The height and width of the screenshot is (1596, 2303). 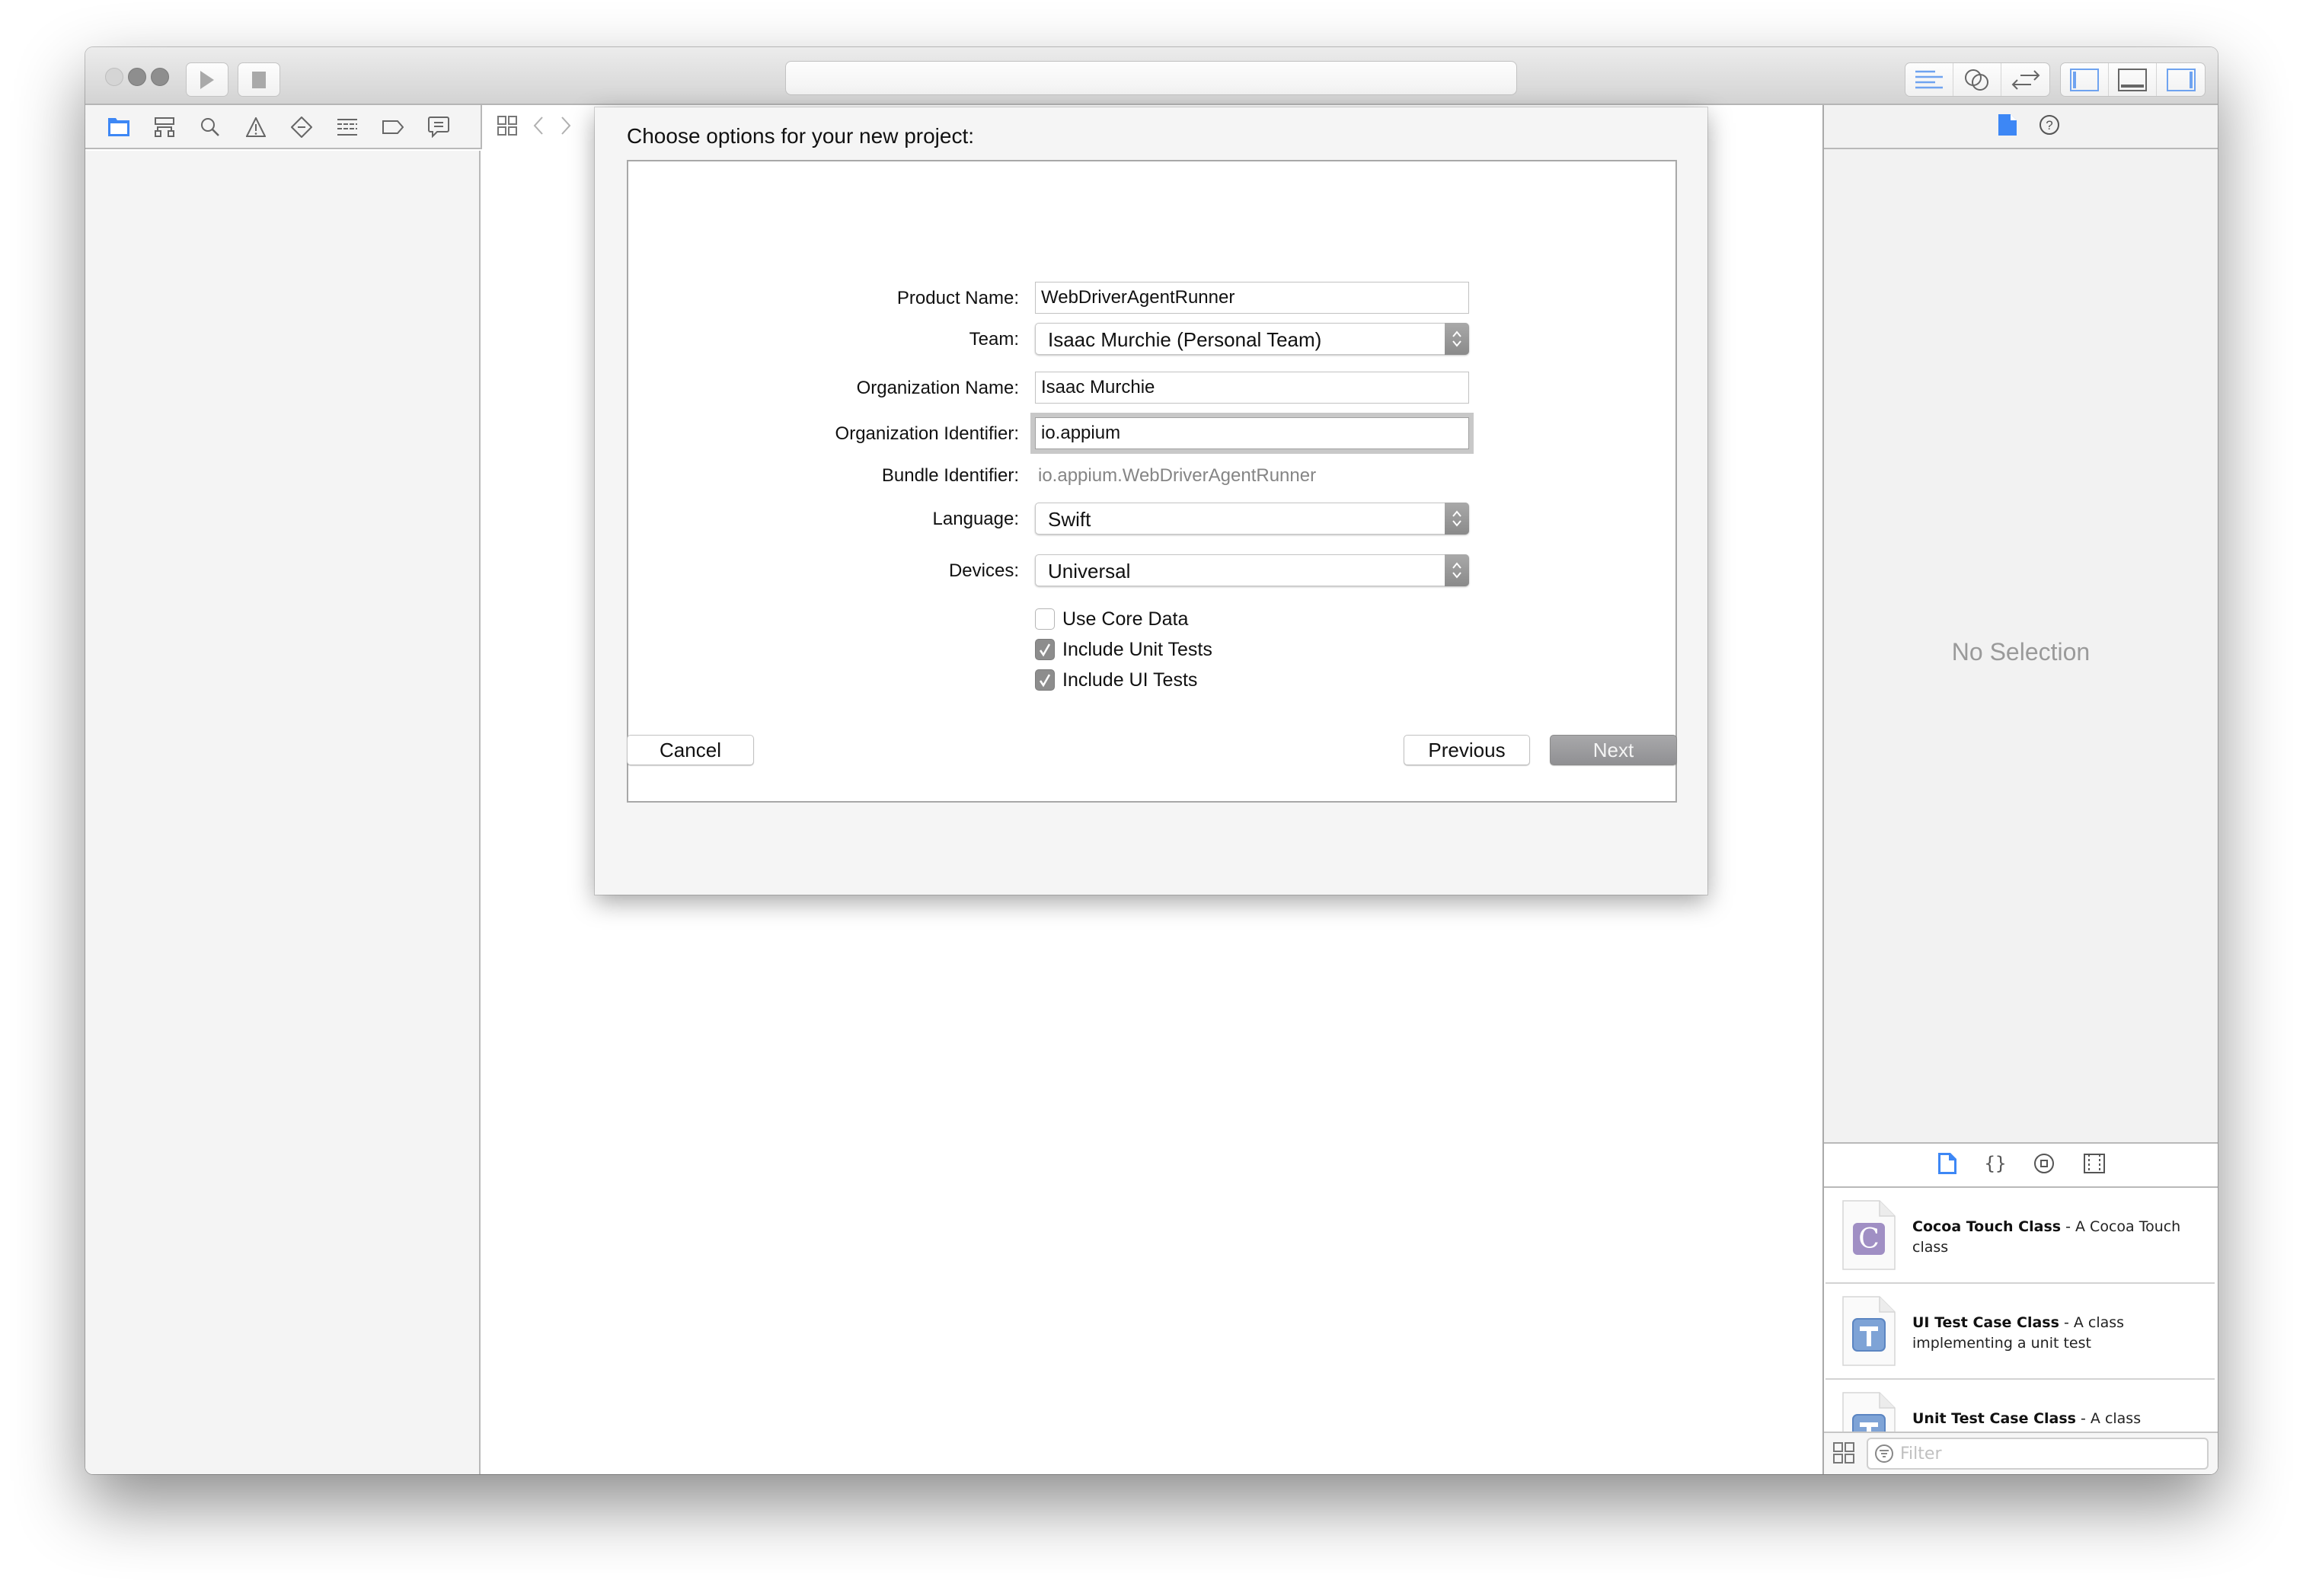 What do you see at coordinates (927, 433) in the screenshot?
I see `organization-identifier-label: Organization Identifier:` at bounding box center [927, 433].